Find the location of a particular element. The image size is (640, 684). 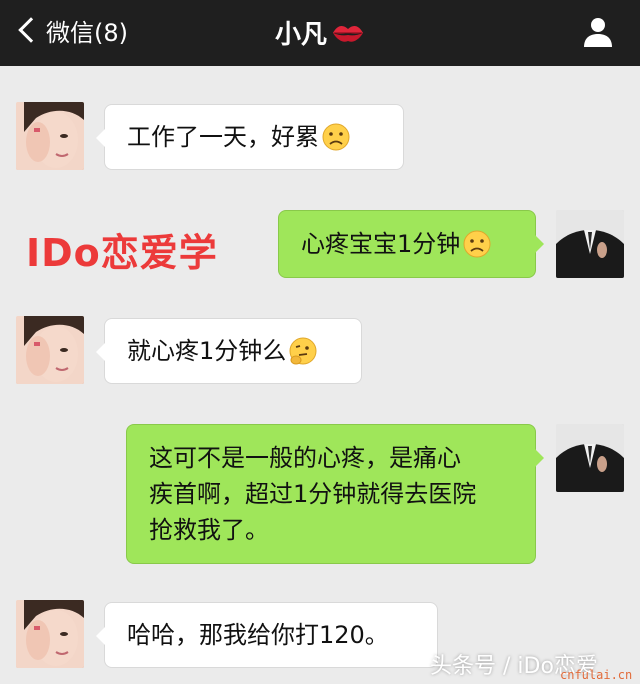

brand-logo-text: IDo恋爱学 is located at coordinates (122, 253).